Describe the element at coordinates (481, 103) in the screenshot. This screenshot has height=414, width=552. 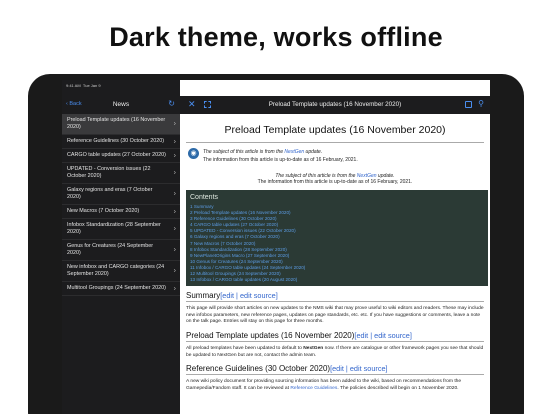
I see `link-icon: ⚲` at that location.